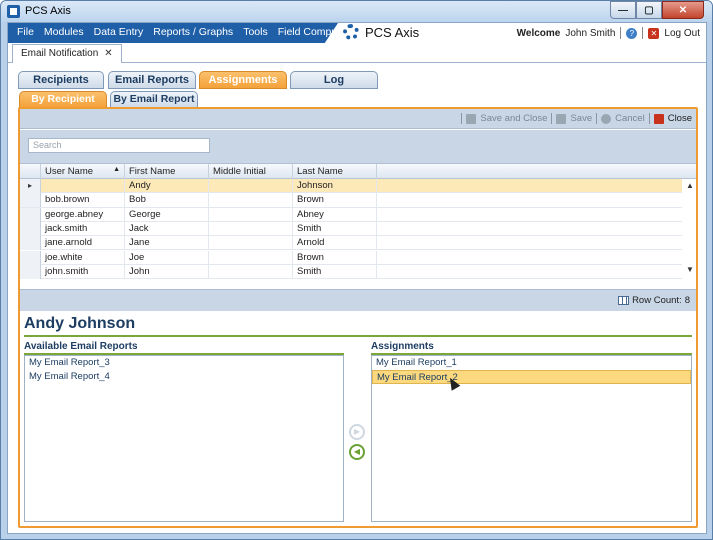  Describe the element at coordinates (69, 171) in the screenshot. I see `column-user-name-label: User Name` at that location.